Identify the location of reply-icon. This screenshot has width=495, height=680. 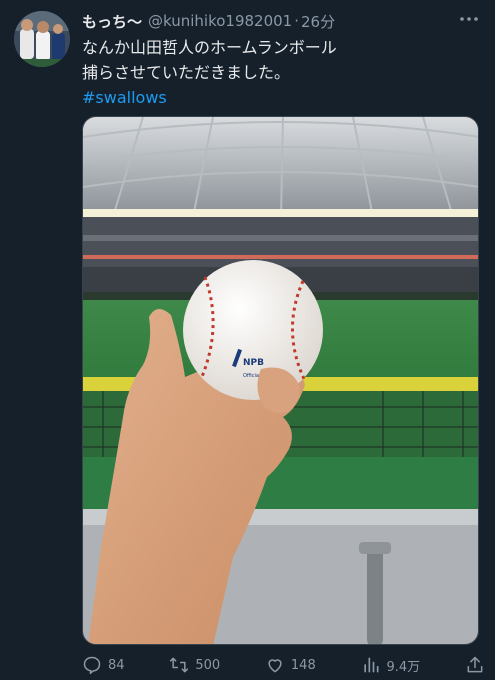
(92, 665).